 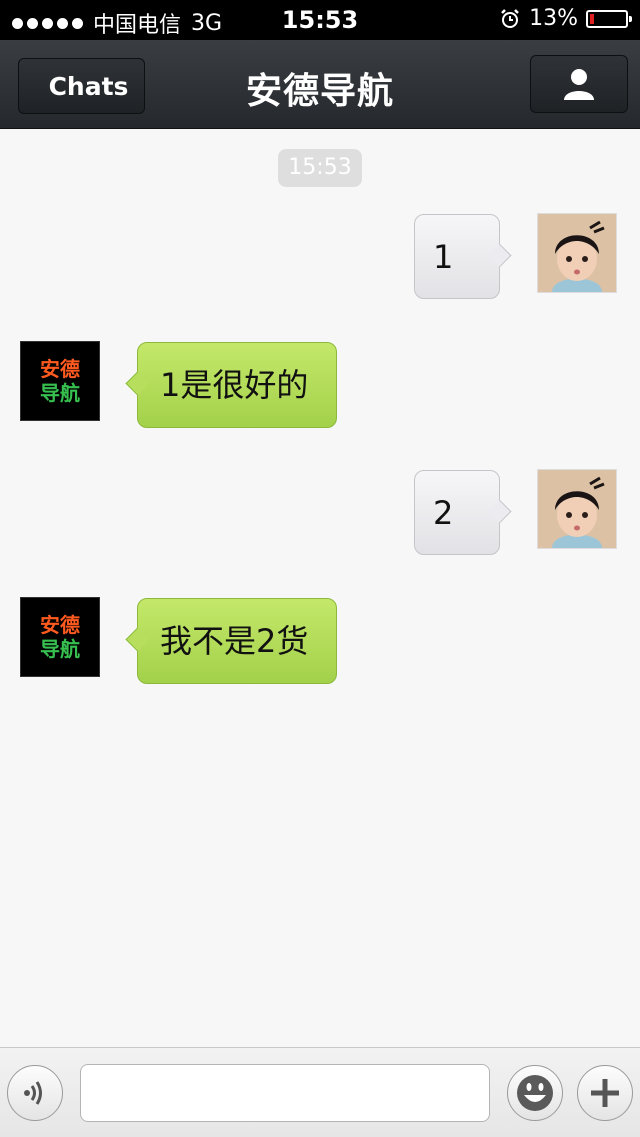 What do you see at coordinates (553, 18) in the screenshot?
I see `battery-percent: 13%` at bounding box center [553, 18].